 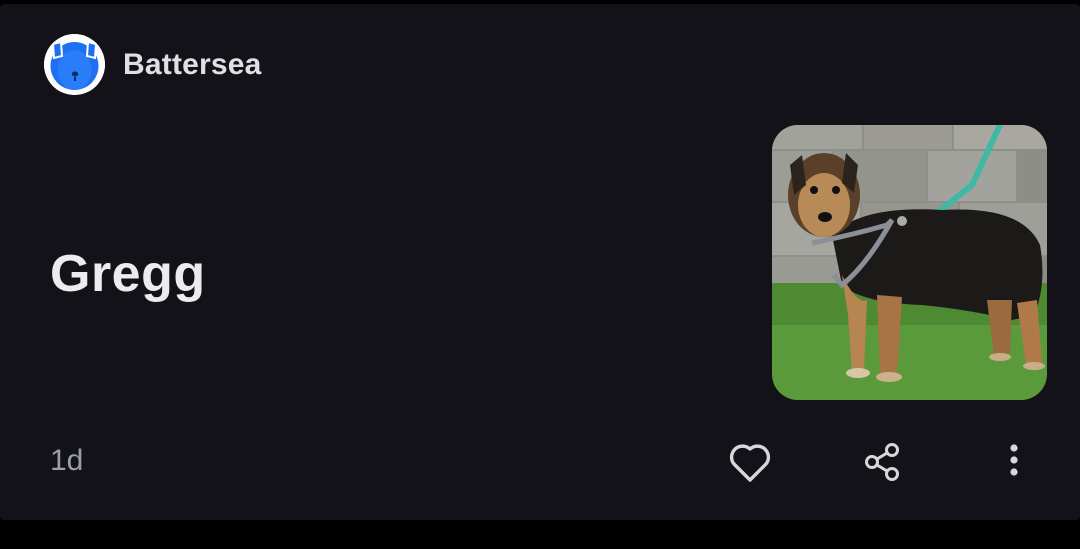 I want to click on share-button, so click(x=882, y=464).